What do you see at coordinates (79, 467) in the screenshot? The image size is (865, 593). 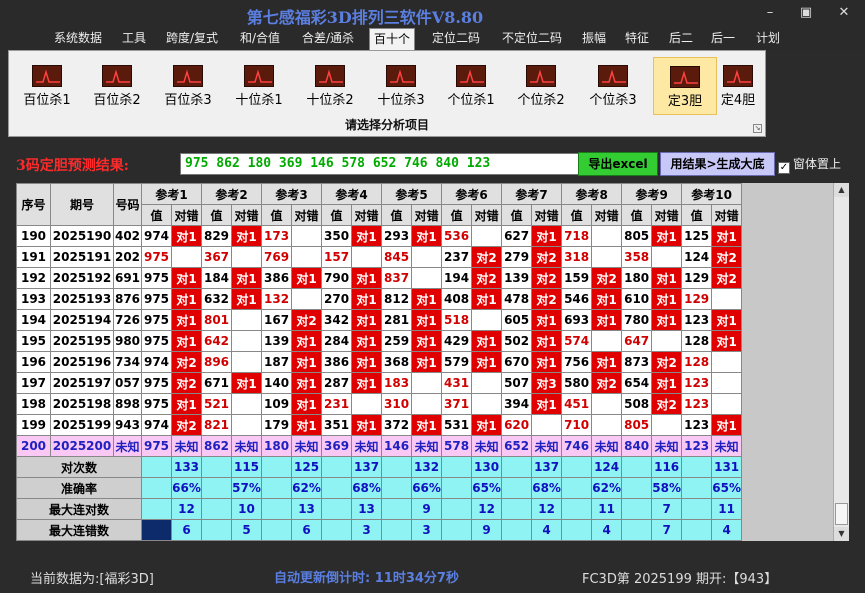 I see `stats-label: 对次数` at bounding box center [79, 467].